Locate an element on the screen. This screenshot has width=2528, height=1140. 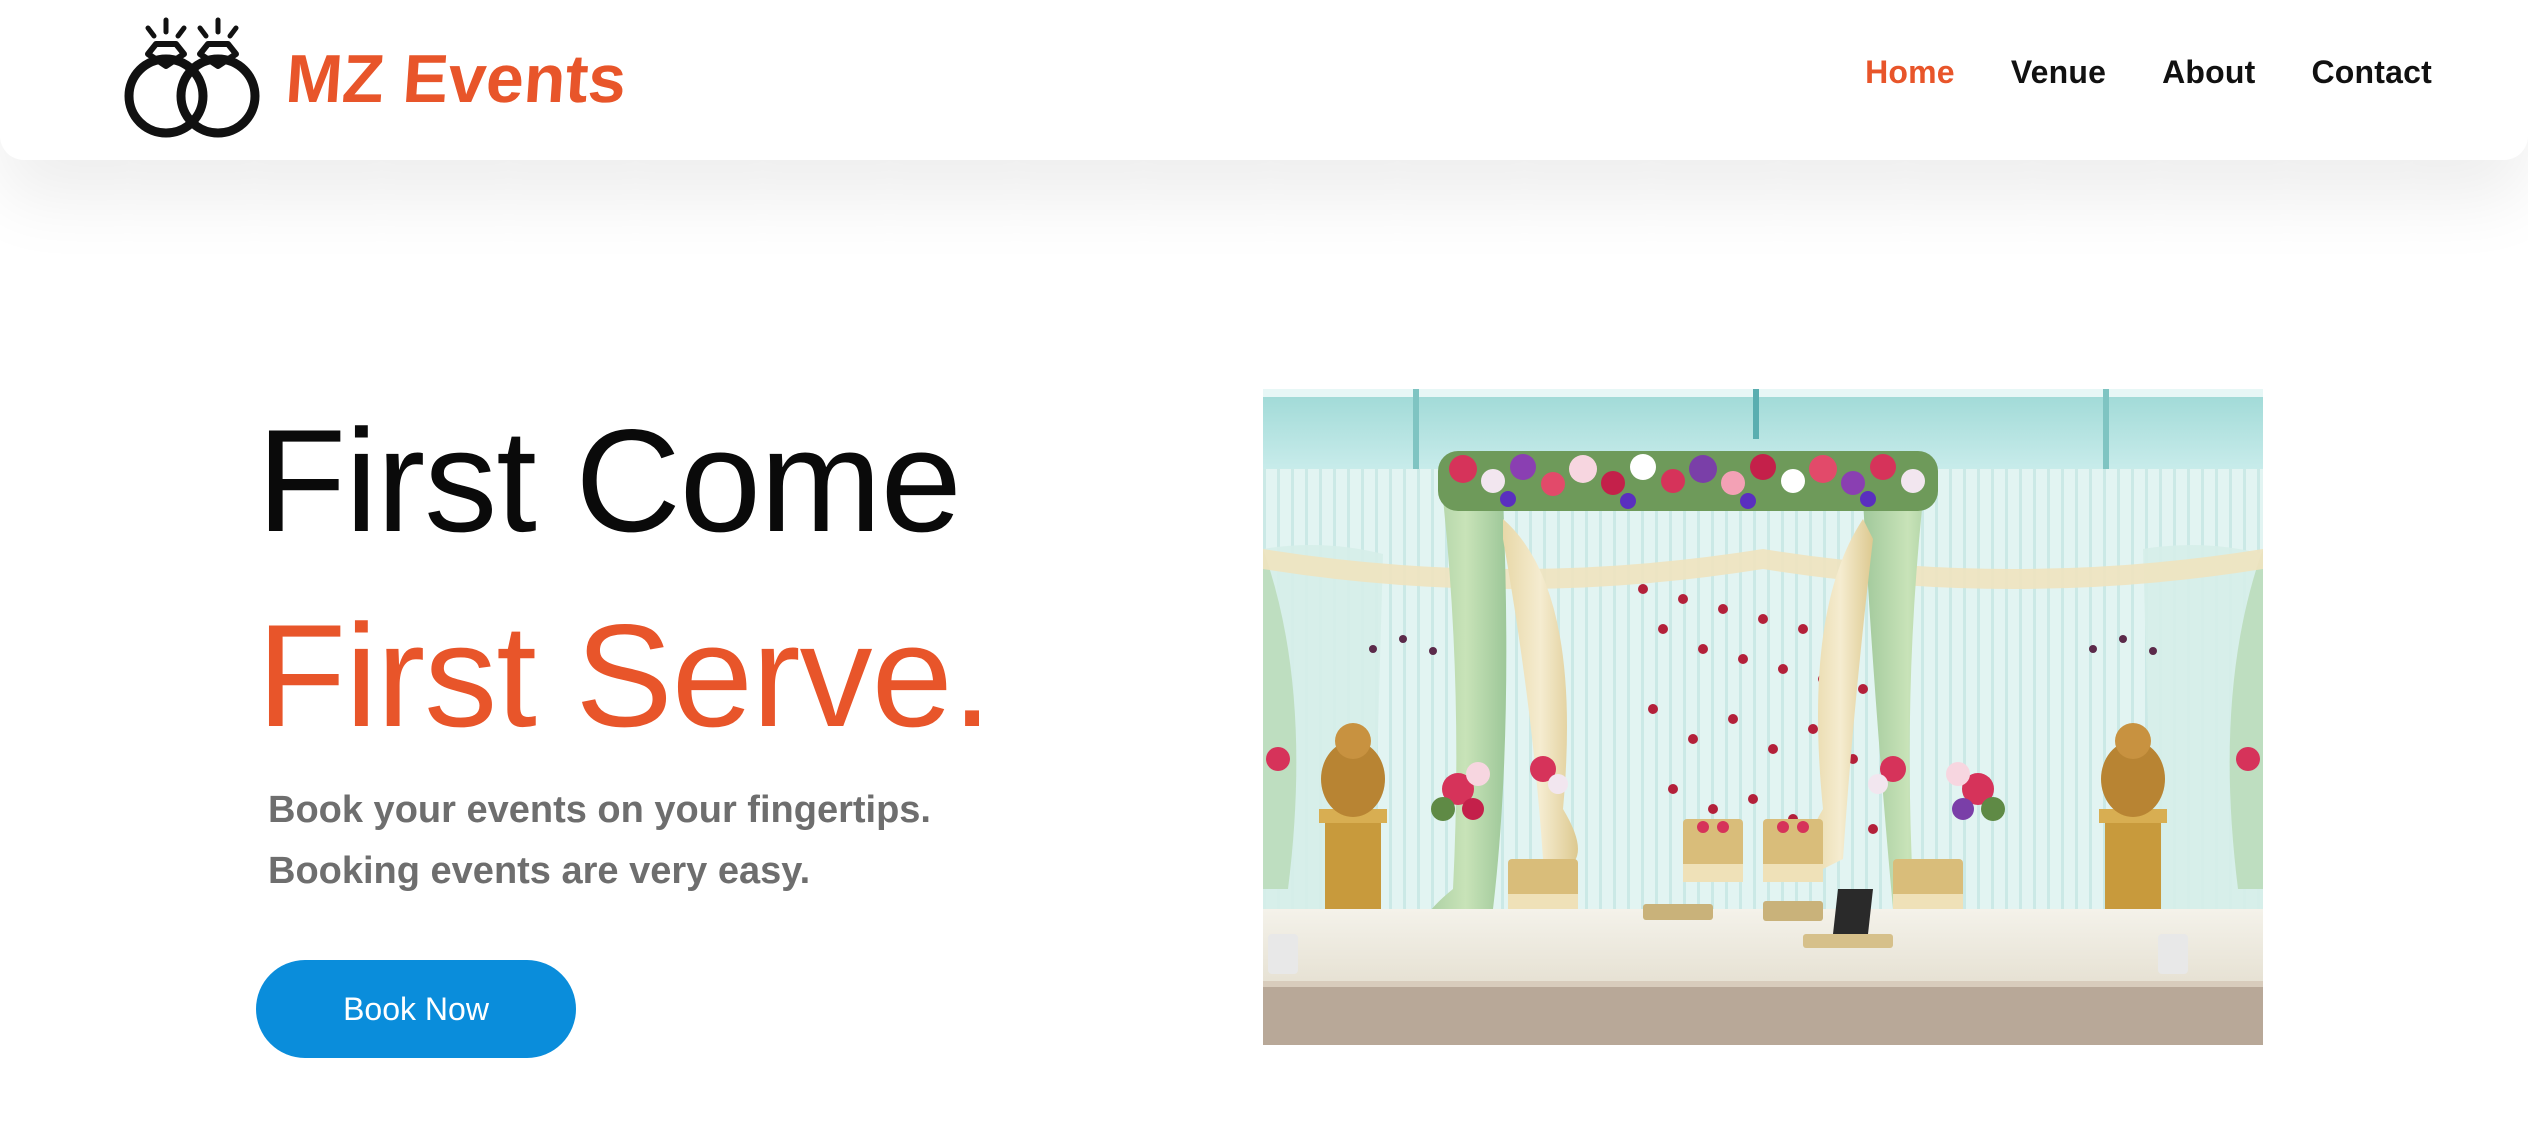
wedding-rings-icon is located at coordinates (192, 77).